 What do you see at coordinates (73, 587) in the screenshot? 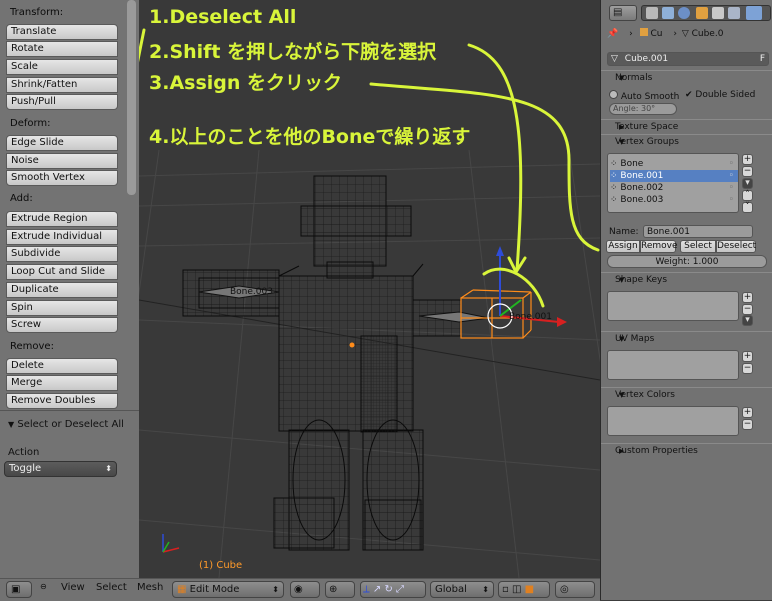
I see `view-menu: View` at bounding box center [73, 587].